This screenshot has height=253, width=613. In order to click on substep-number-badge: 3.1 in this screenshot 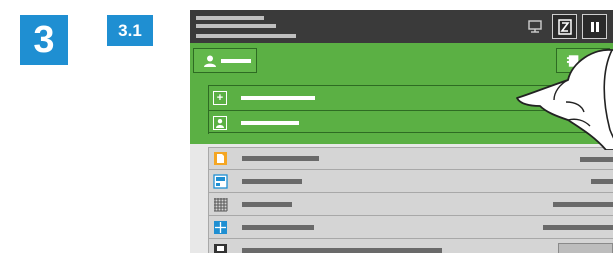, I will do `click(130, 30)`.